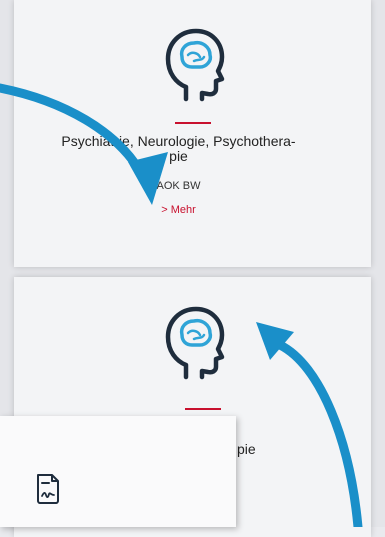 The height and width of the screenshot is (537, 385). I want to click on card-title-fragment: pie, so click(246, 449).